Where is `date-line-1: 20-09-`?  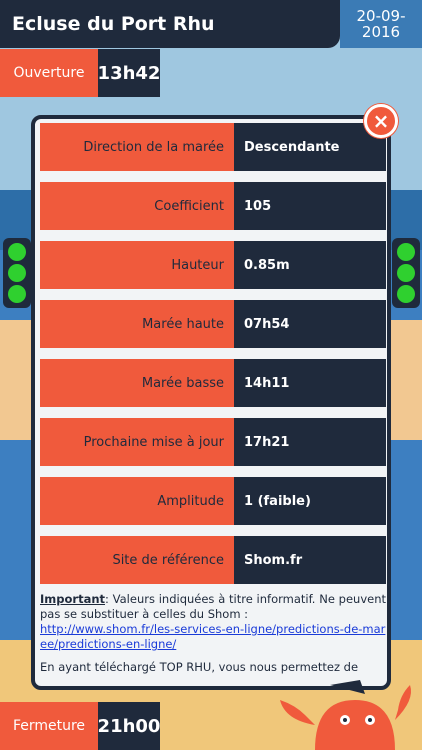 date-line-1: 20-09- is located at coordinates (381, 16).